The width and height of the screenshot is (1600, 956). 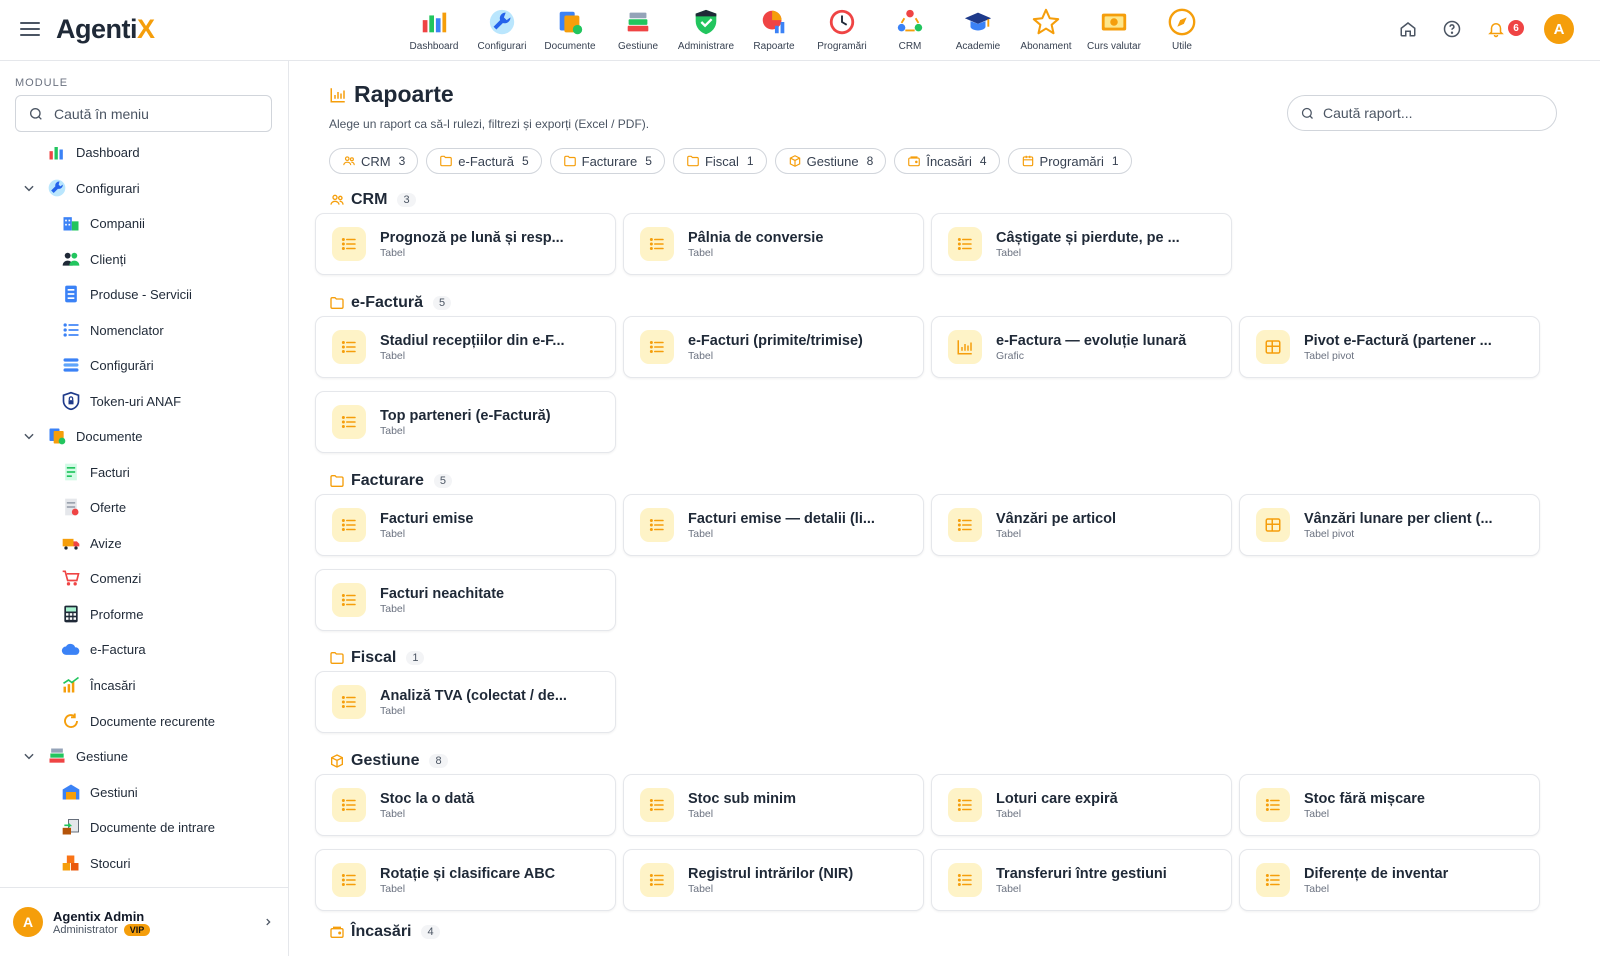 I want to click on report-title: Stoc sub minim, so click(x=742, y=798).